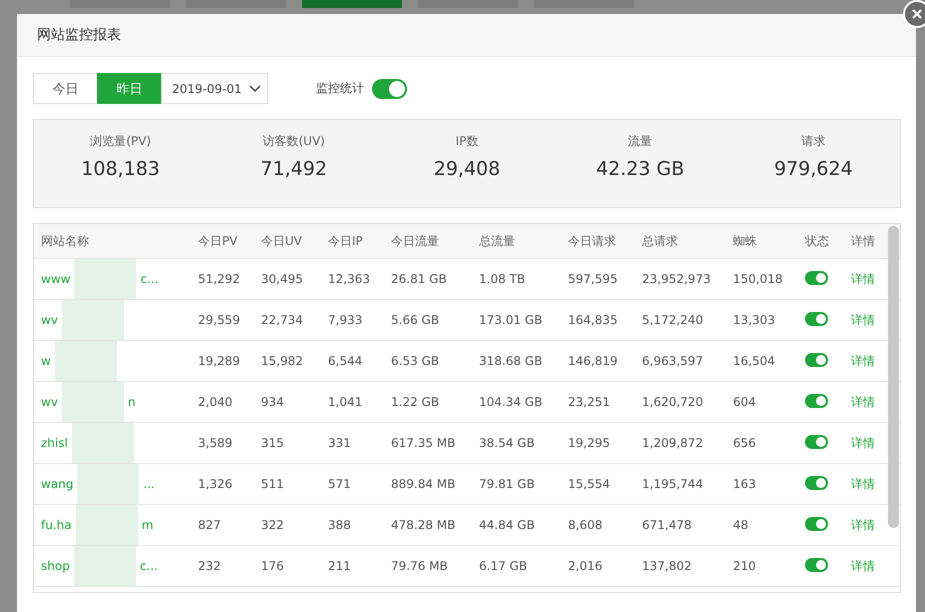 The image size is (925, 612). What do you see at coordinates (415, 361) in the screenshot?
I see `table-cell-text: 6.53 GB` at bounding box center [415, 361].